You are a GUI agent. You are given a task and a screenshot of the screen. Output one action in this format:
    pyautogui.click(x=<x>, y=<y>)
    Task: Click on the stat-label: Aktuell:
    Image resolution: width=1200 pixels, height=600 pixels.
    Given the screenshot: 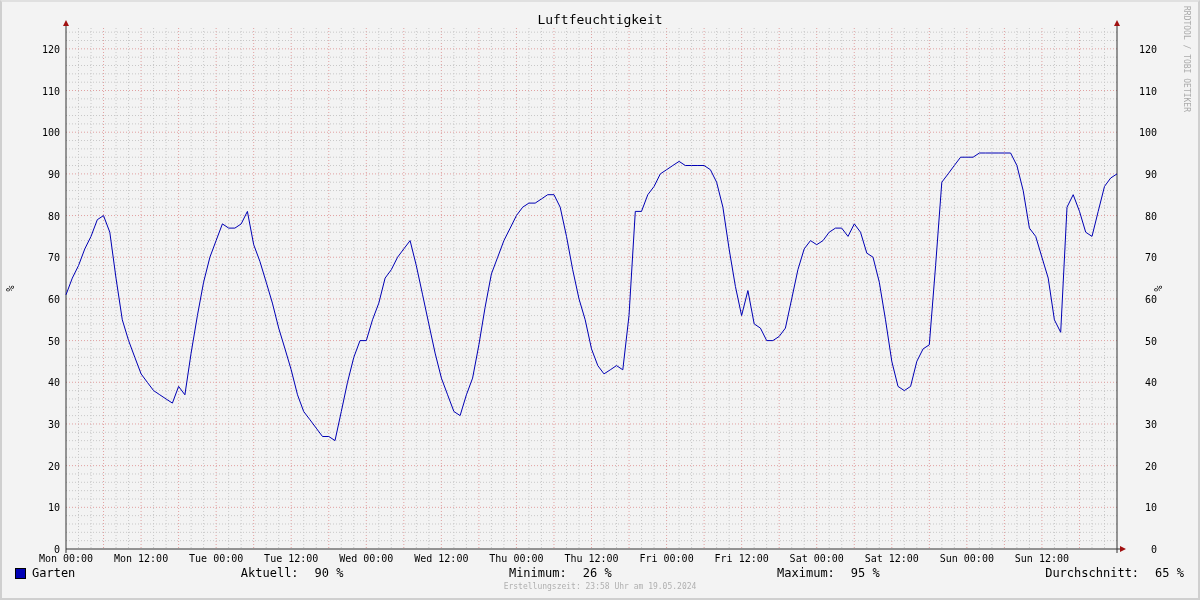 What is the action you would take?
    pyautogui.click(x=269, y=573)
    